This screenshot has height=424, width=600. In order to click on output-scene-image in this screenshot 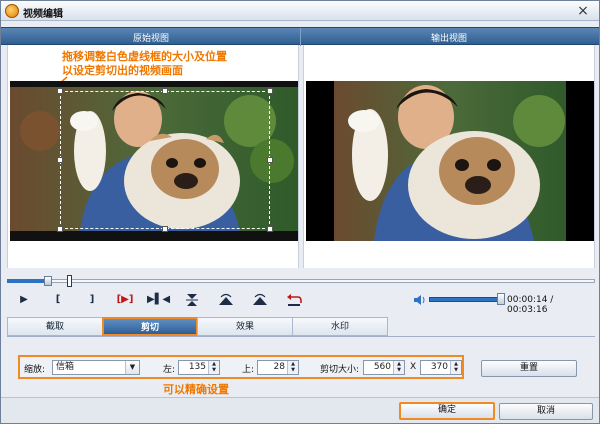, I will do `click(450, 161)`.